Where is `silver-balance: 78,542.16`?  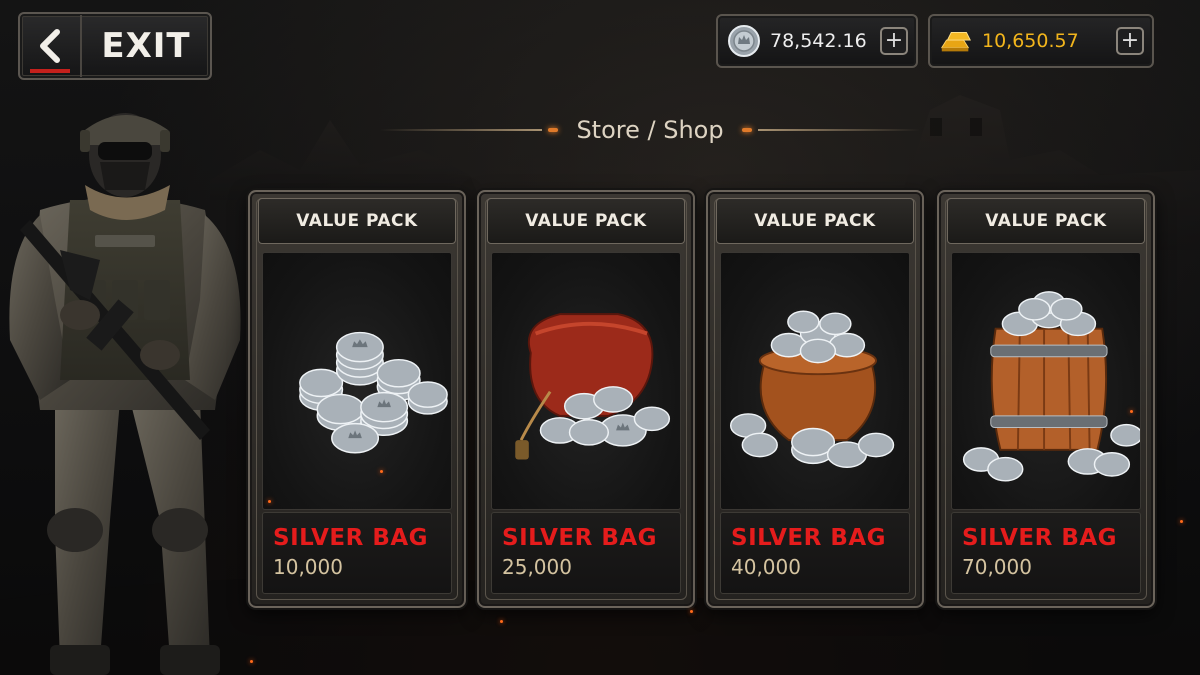 silver-balance: 78,542.16 is located at coordinates (818, 41).